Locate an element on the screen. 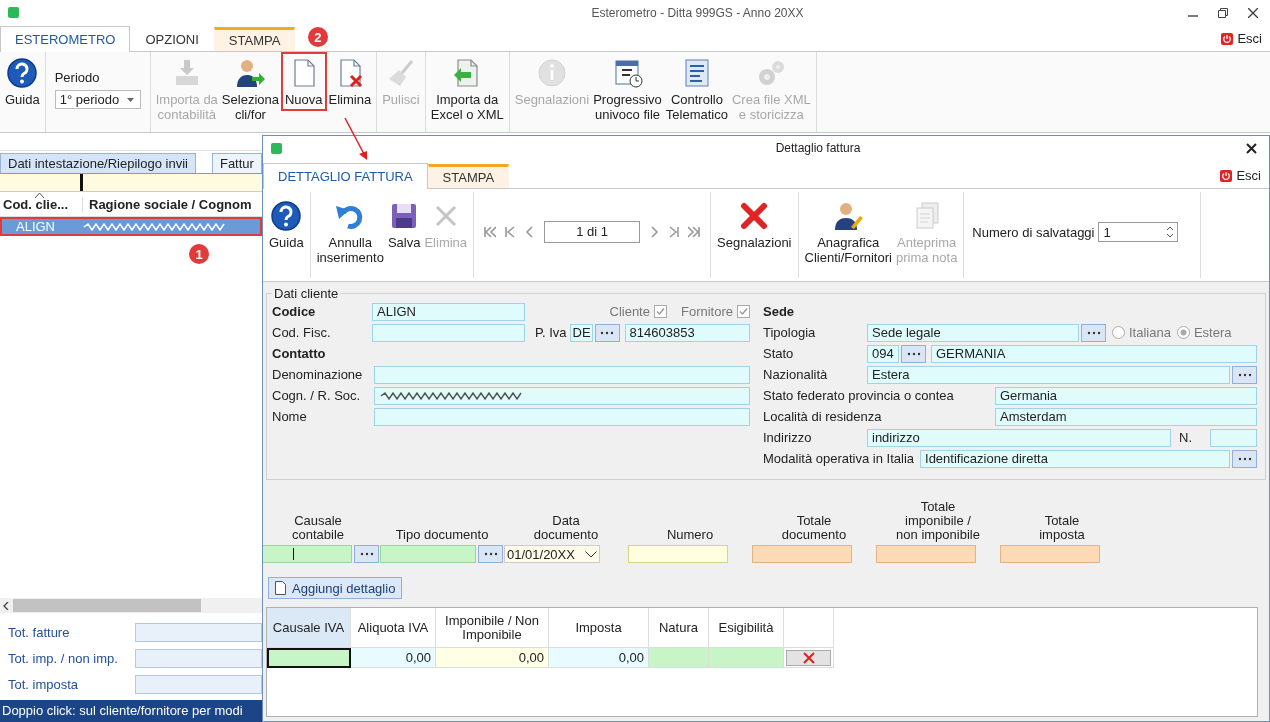  input-field: GERMANIA is located at coordinates (1094, 353).